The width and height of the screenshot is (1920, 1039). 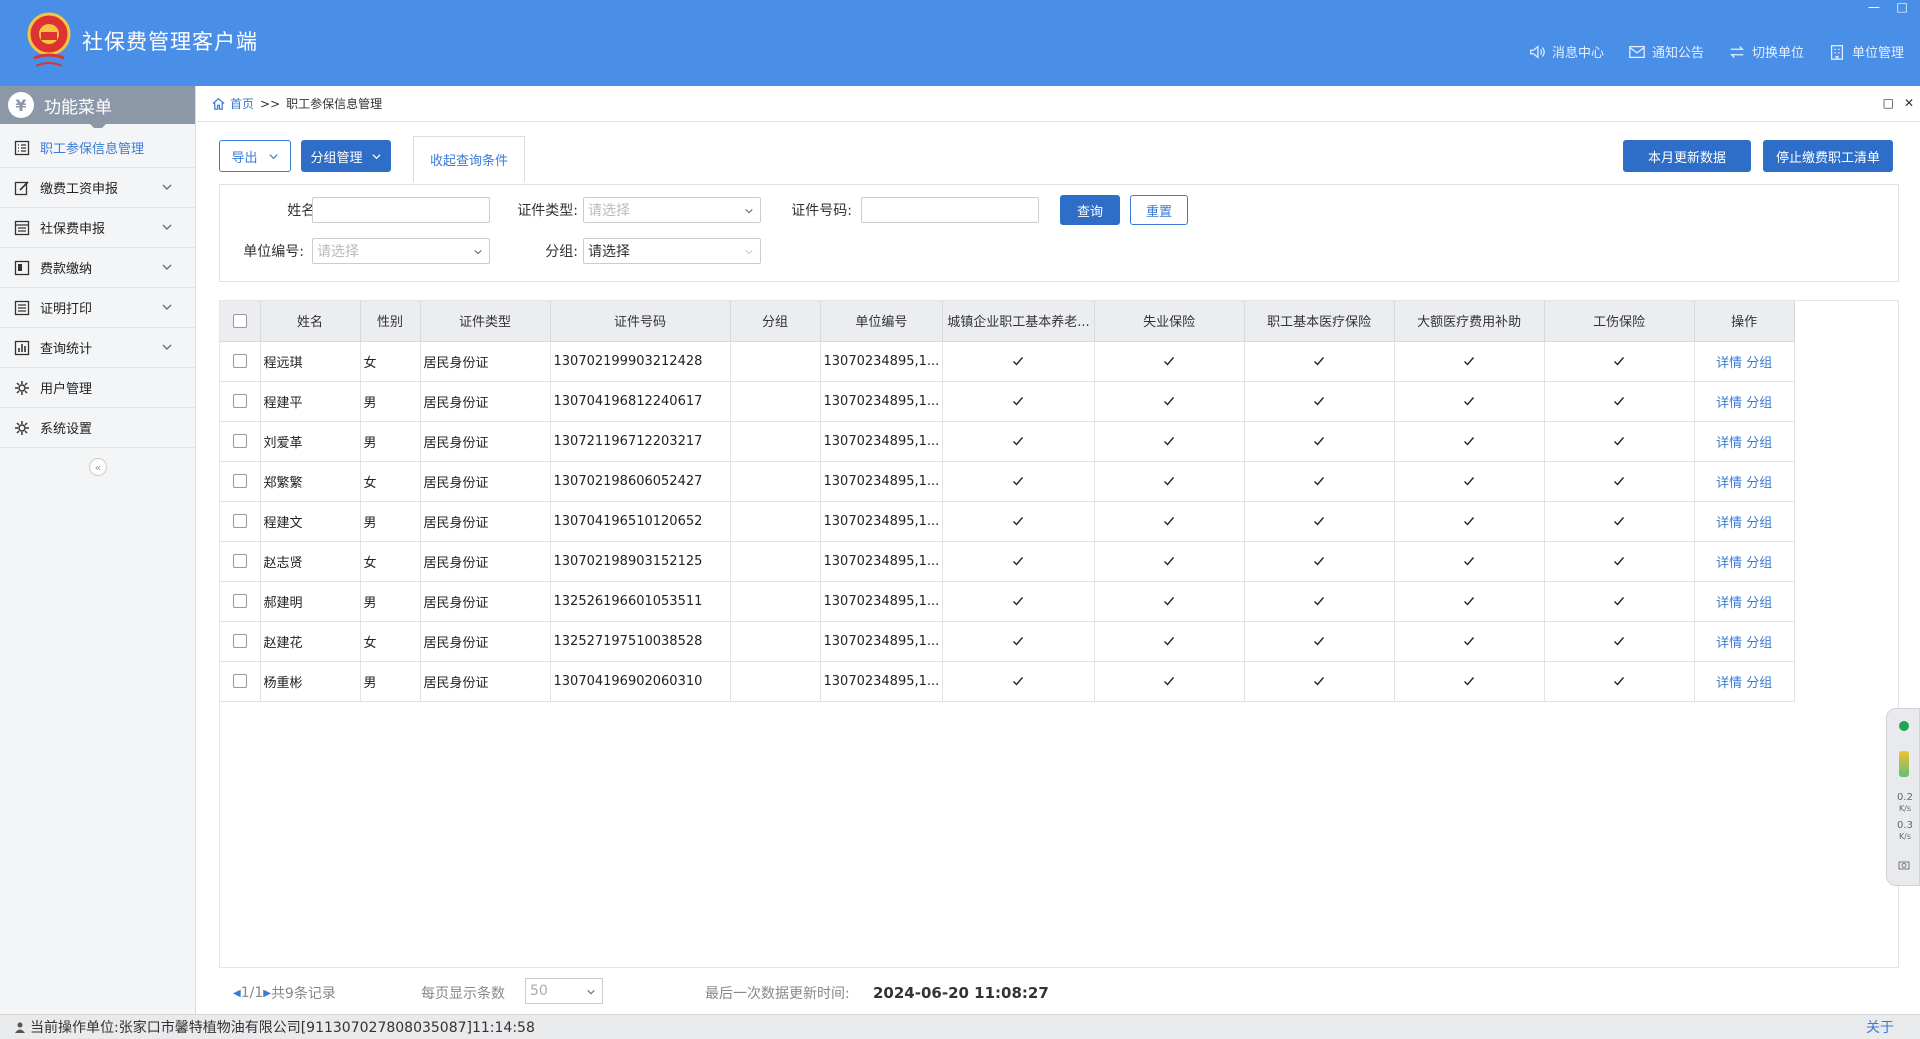 I want to click on column-header: 证件类型, so click(x=485, y=321).